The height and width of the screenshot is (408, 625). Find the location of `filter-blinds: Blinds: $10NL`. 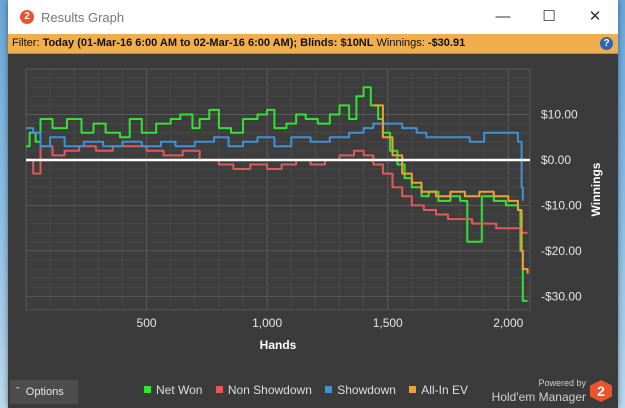

filter-blinds: Blinds: $10NL is located at coordinates (337, 43).